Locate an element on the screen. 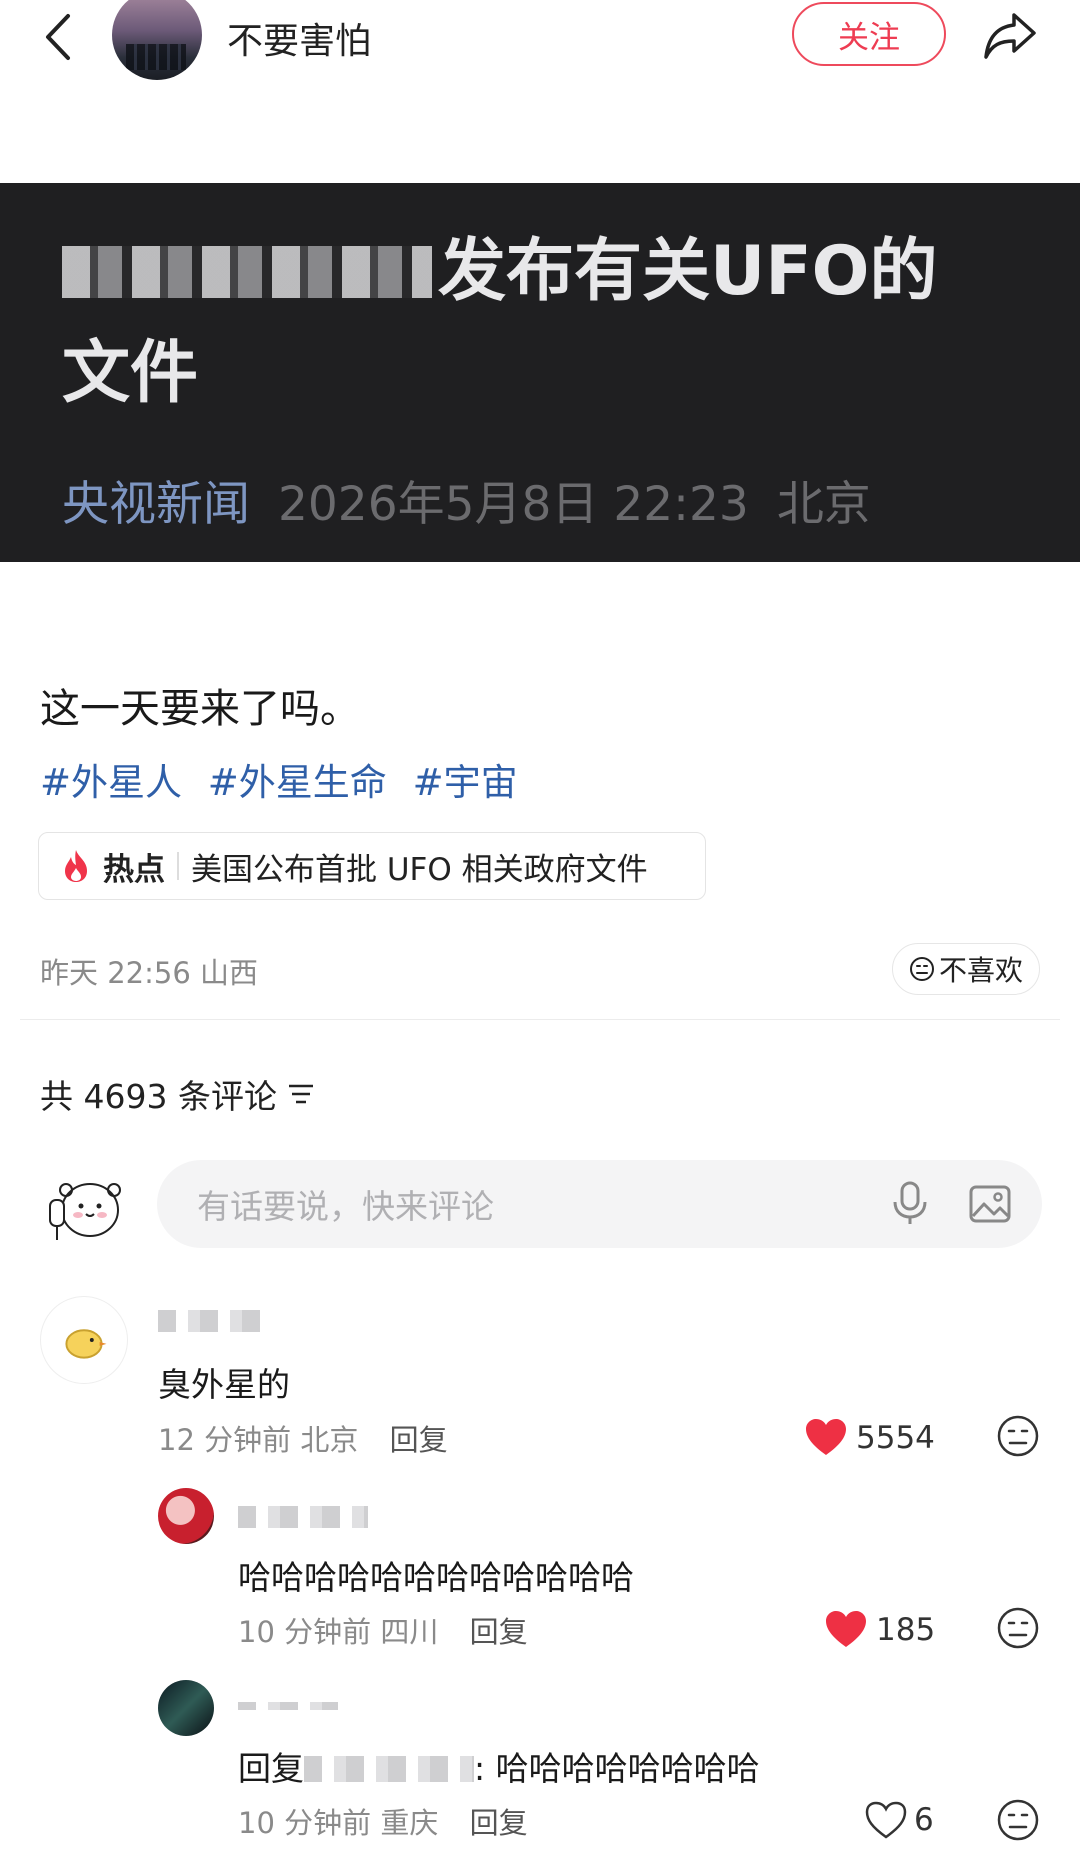  post-tags: #外星人 #外星生命 #宇宙 is located at coordinates (286, 779).